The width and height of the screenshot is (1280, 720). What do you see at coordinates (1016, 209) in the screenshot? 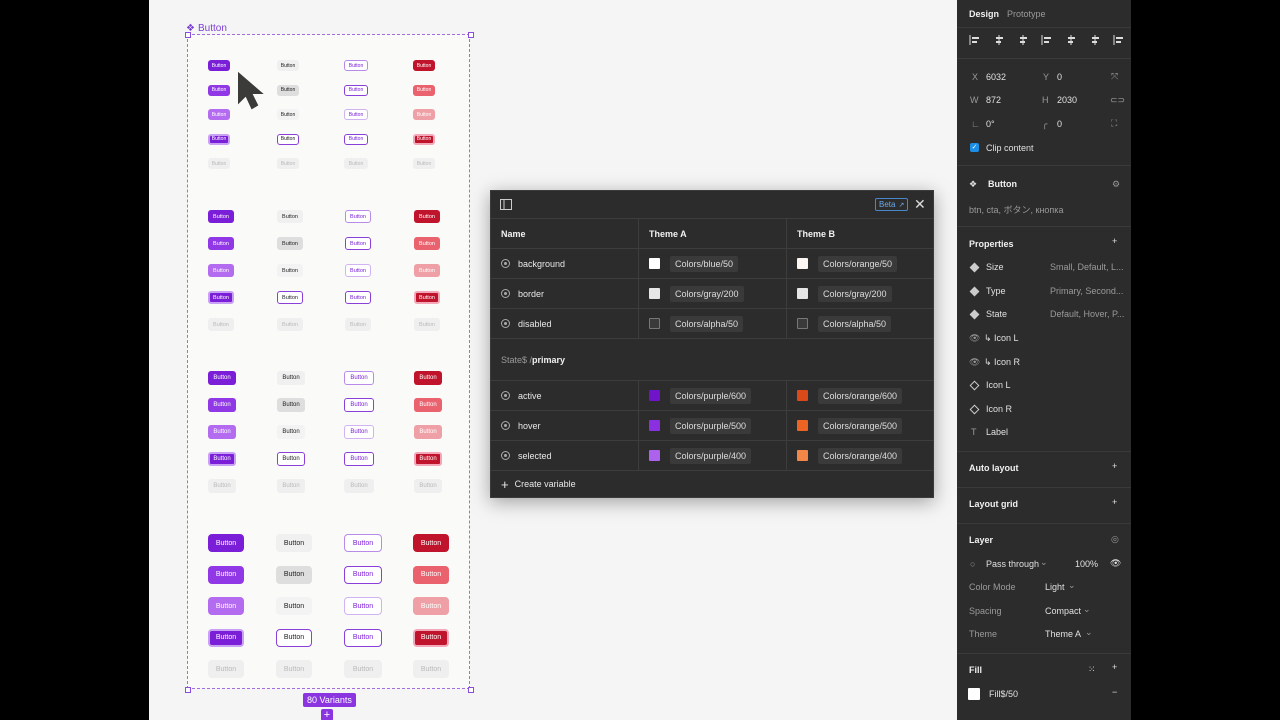
I see `component-description: btn, cta, ボタン, кнопка` at bounding box center [1016, 209].